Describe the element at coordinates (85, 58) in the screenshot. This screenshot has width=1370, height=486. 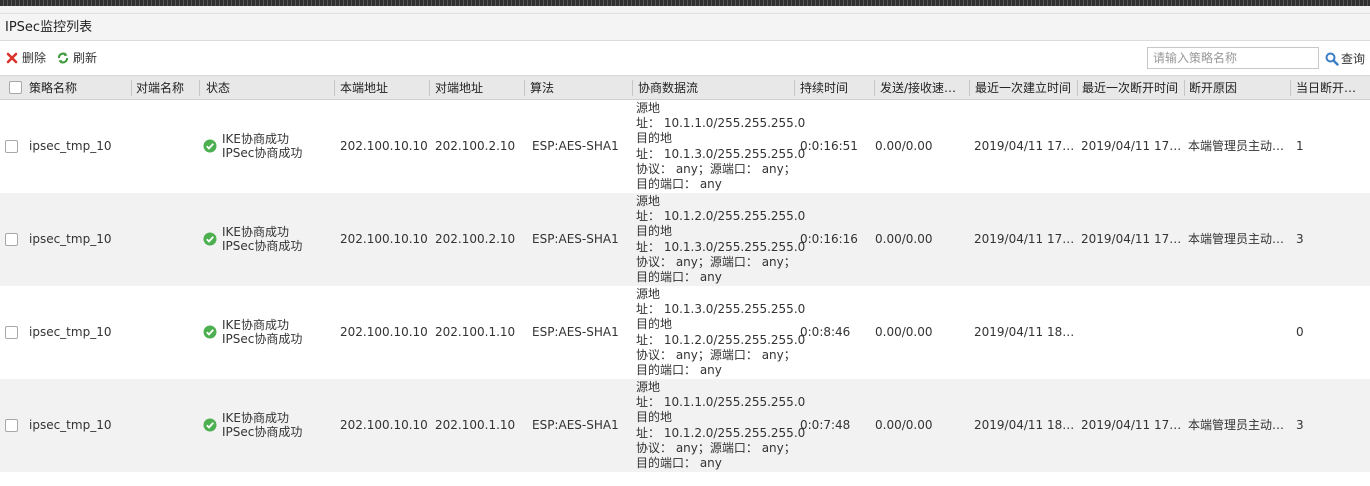
I see `refresh-label: 刷新` at that location.